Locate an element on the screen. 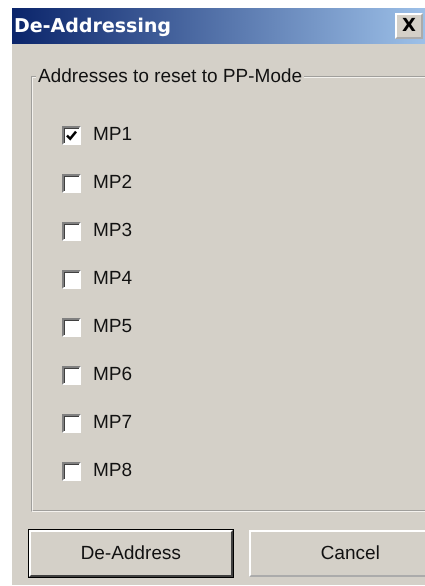 Image resolution: width=425 pixels, height=586 pixels. dialog-button: Cancel is located at coordinates (336, 553).